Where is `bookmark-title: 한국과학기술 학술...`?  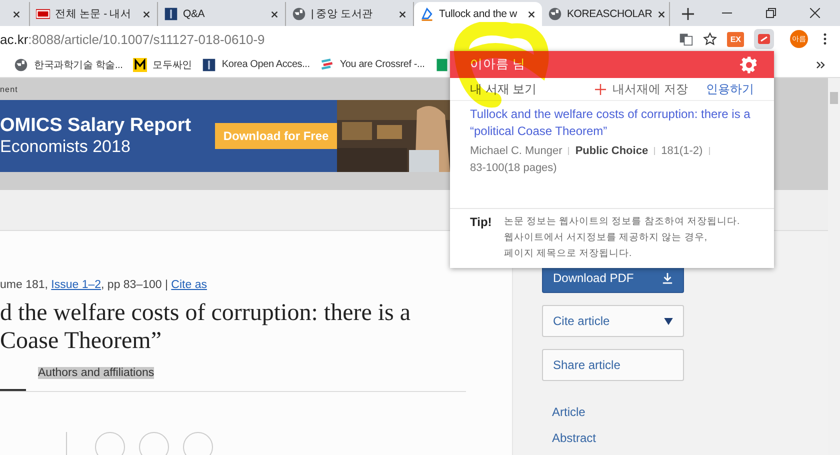
bookmark-title: 한국과학기술 학술... is located at coordinates (78, 65).